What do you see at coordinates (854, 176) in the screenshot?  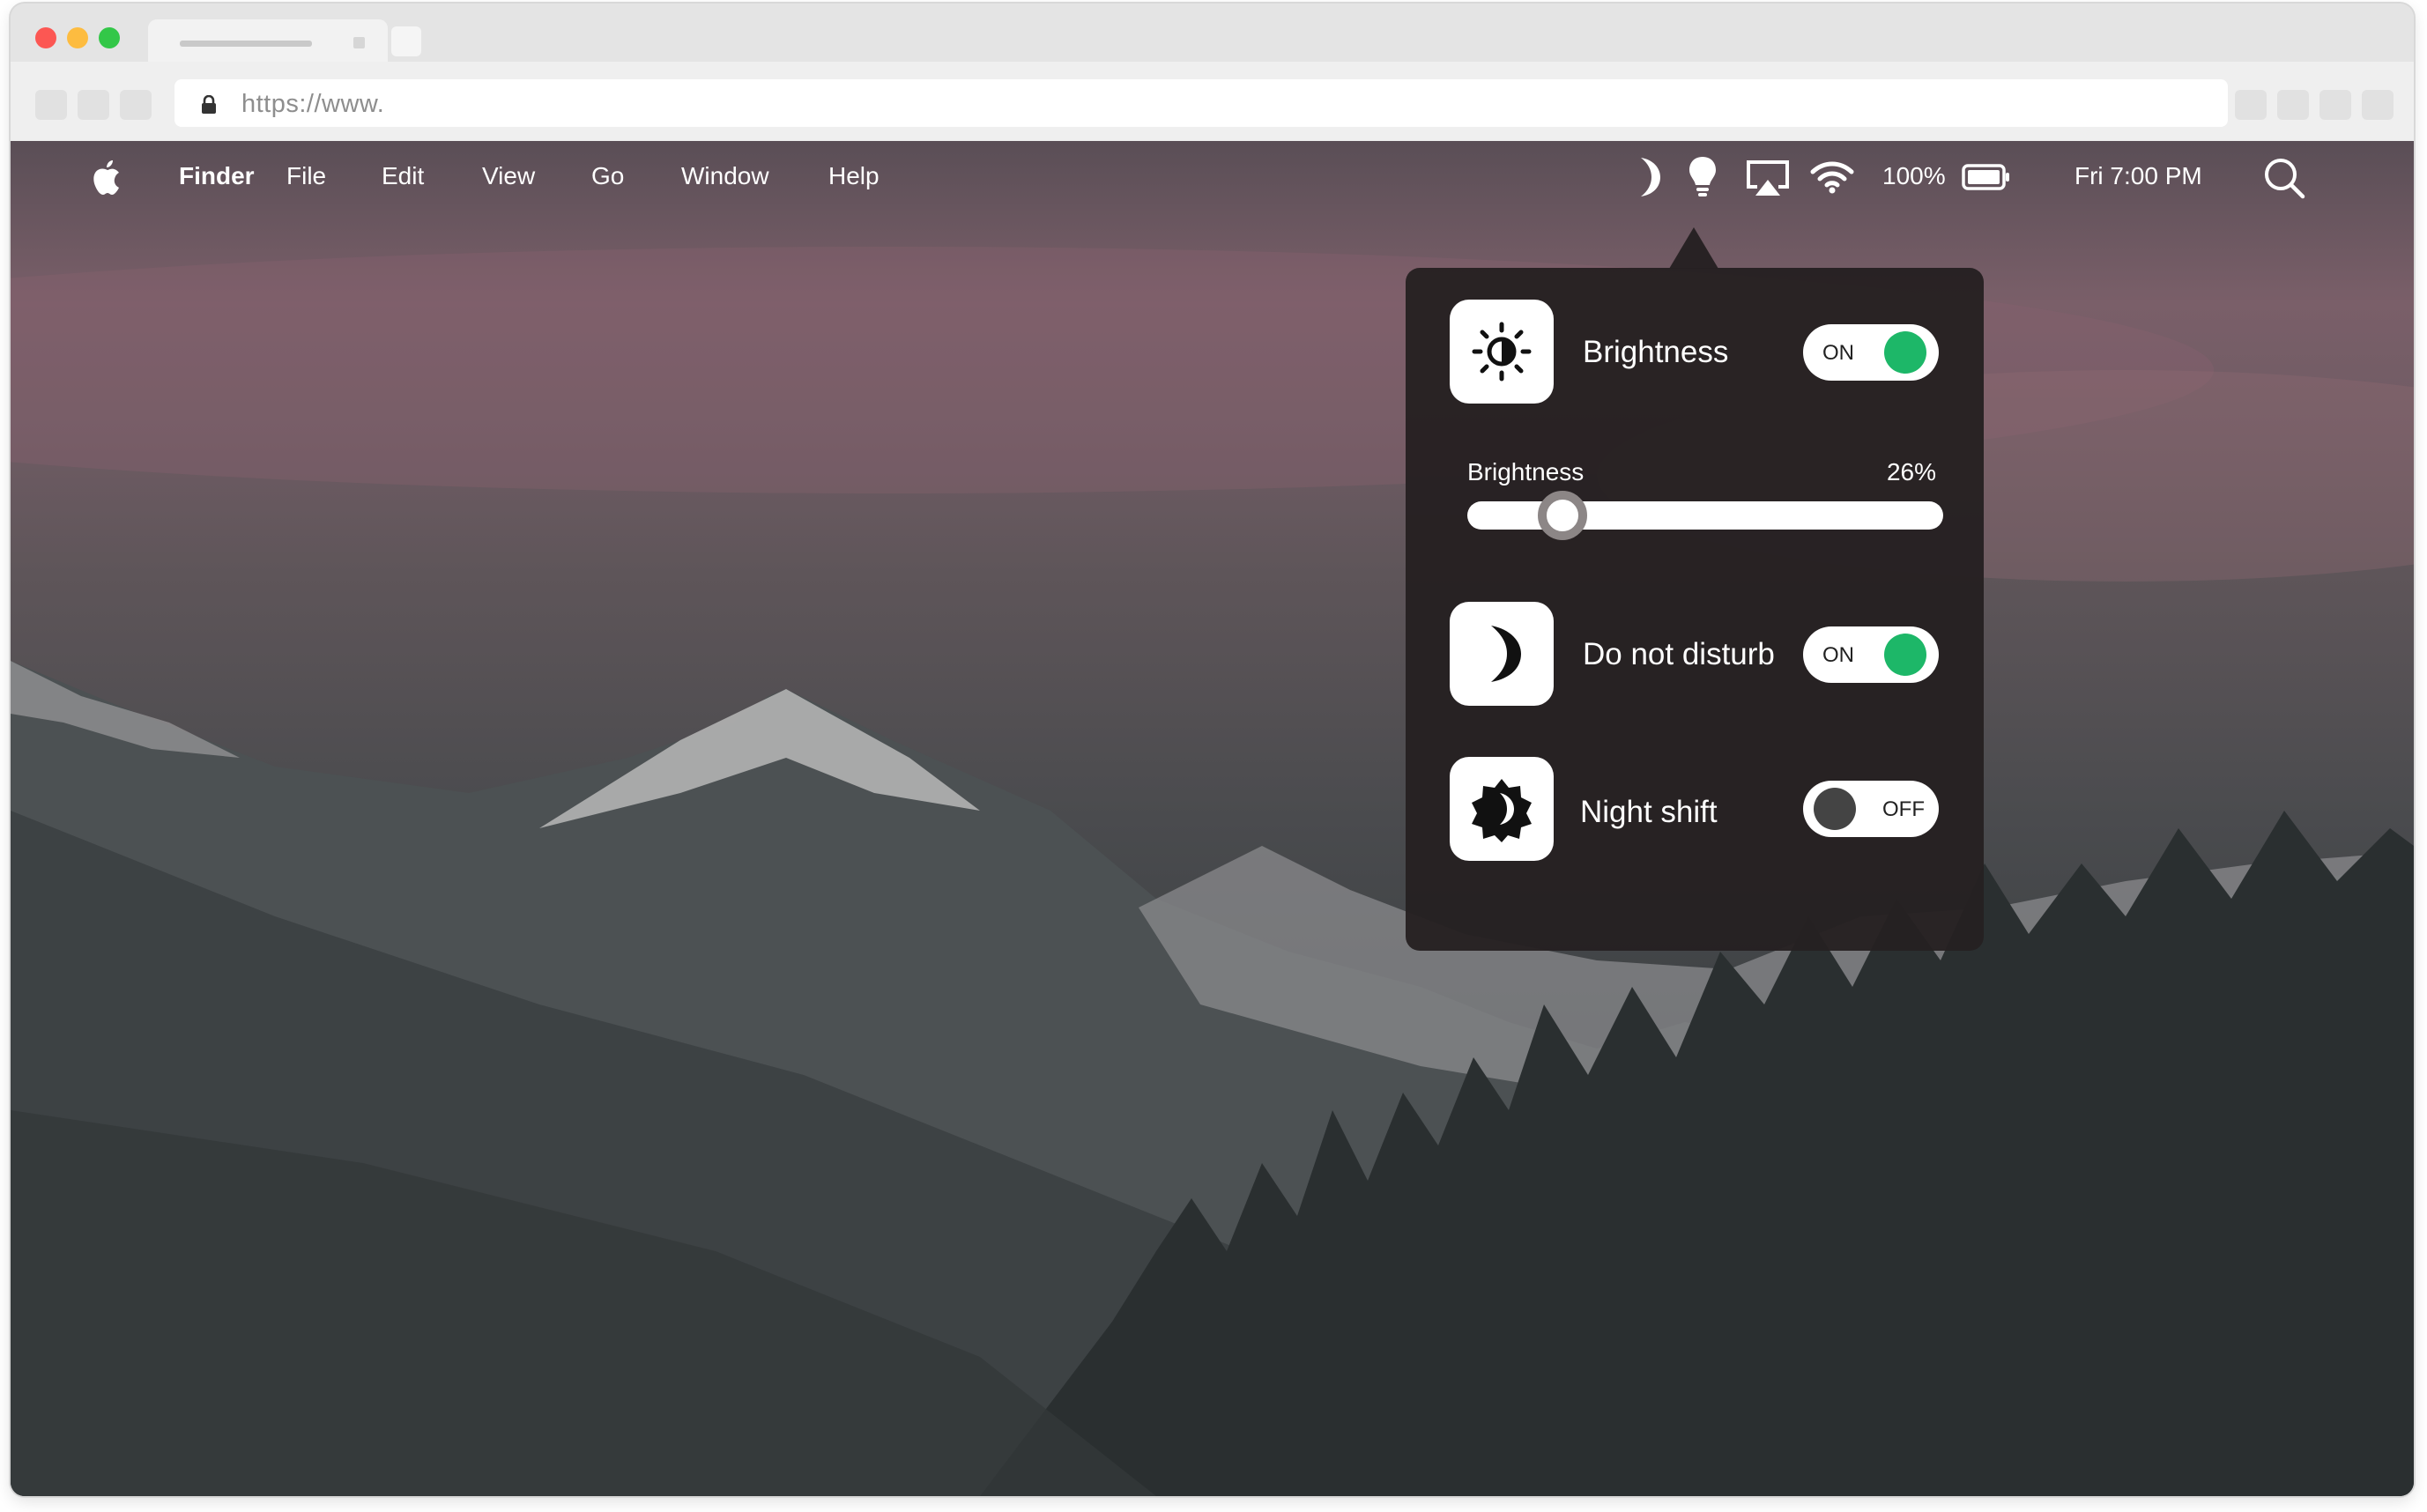 I see `menu-help: Help` at bounding box center [854, 176].